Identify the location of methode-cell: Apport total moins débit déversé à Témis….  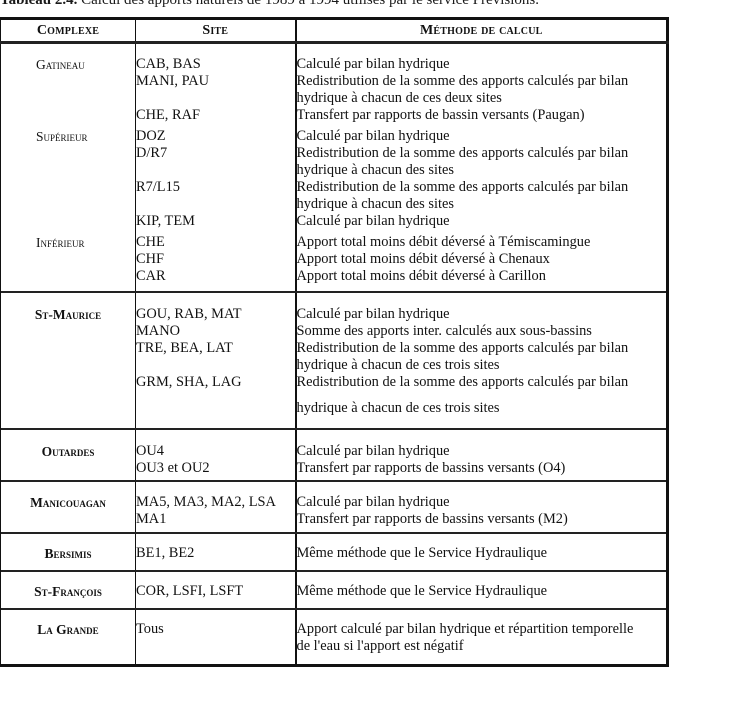
(481, 261).